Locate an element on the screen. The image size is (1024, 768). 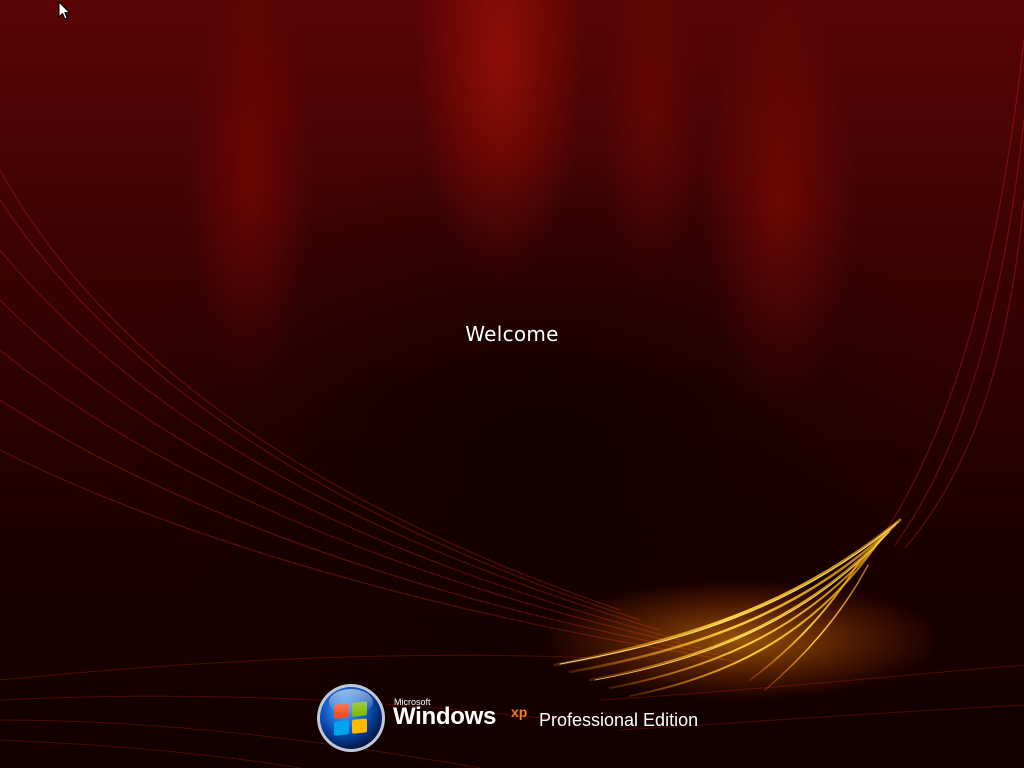
windows-orb-logo-icon is located at coordinates (351, 718).